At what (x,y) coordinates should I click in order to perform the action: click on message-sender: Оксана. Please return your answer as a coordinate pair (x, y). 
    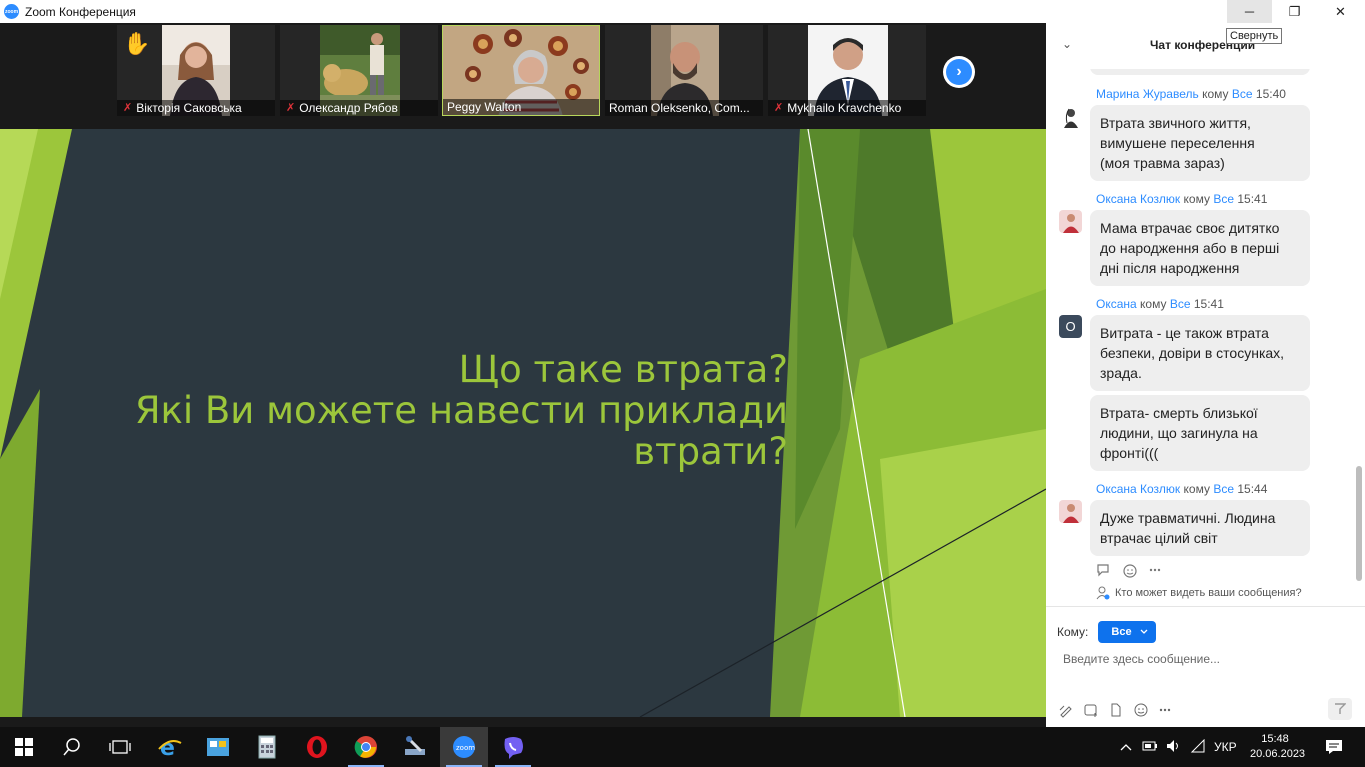
    Looking at the image, I should click on (1116, 304).